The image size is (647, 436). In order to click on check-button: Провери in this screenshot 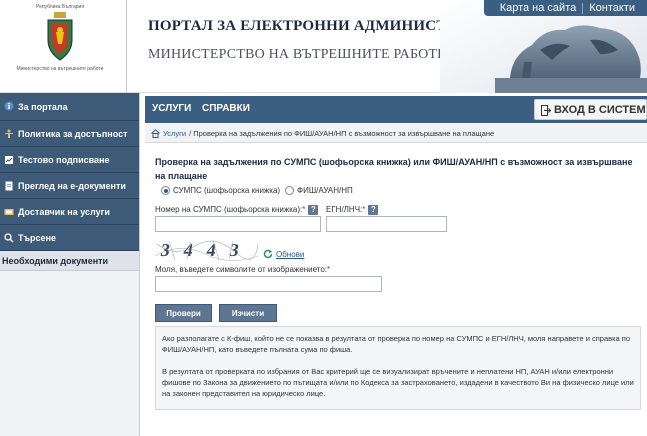, I will do `click(183, 313)`.